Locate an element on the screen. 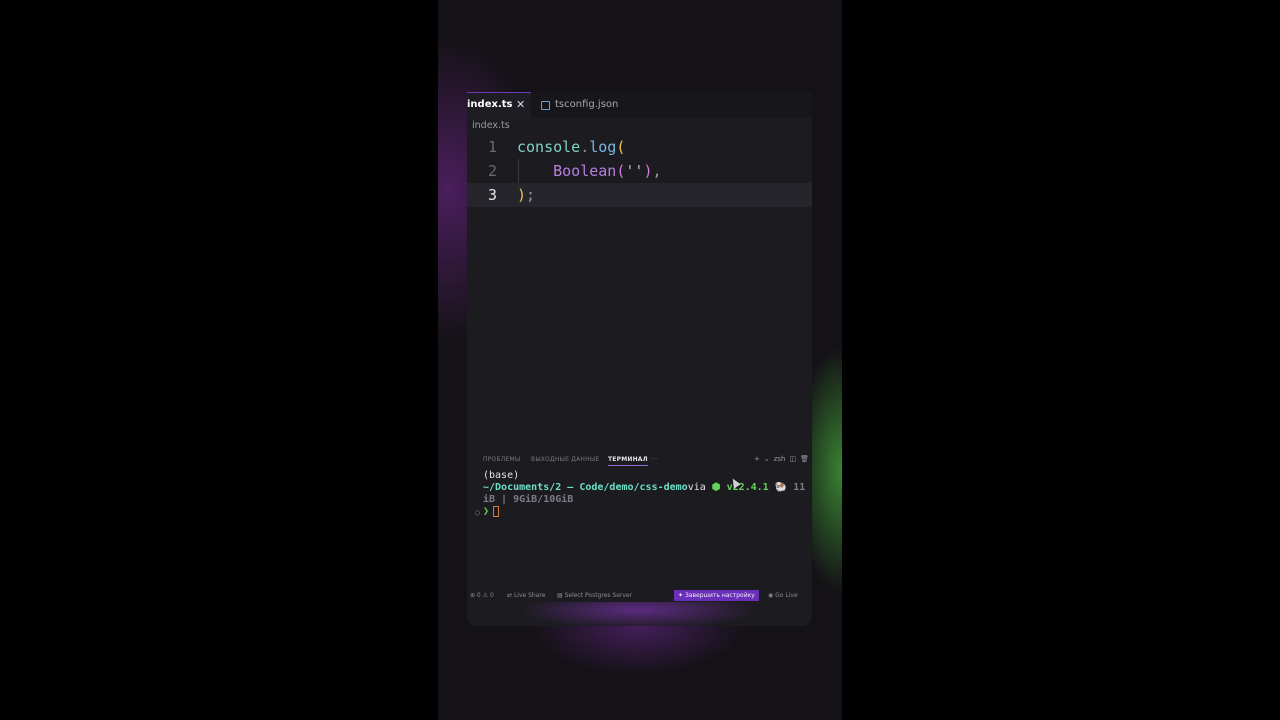  token-paren: ( is located at coordinates (621, 147).